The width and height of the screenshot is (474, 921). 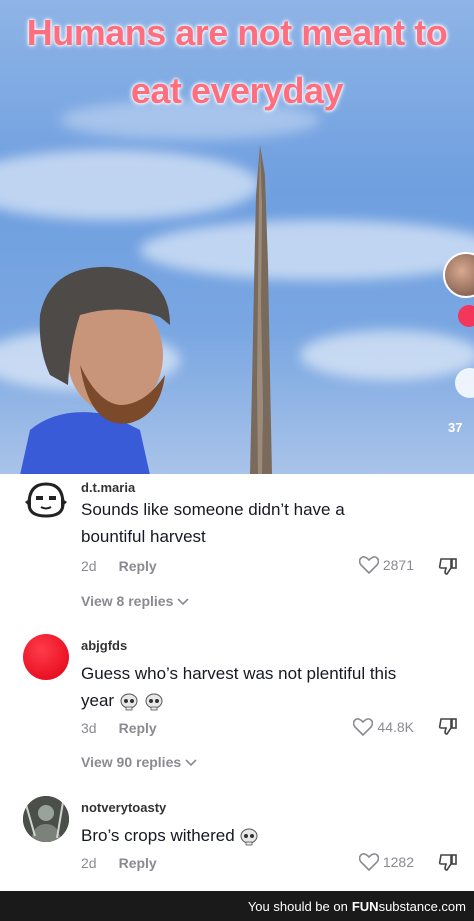 I want to click on like-button: 2871, so click(x=386, y=565).